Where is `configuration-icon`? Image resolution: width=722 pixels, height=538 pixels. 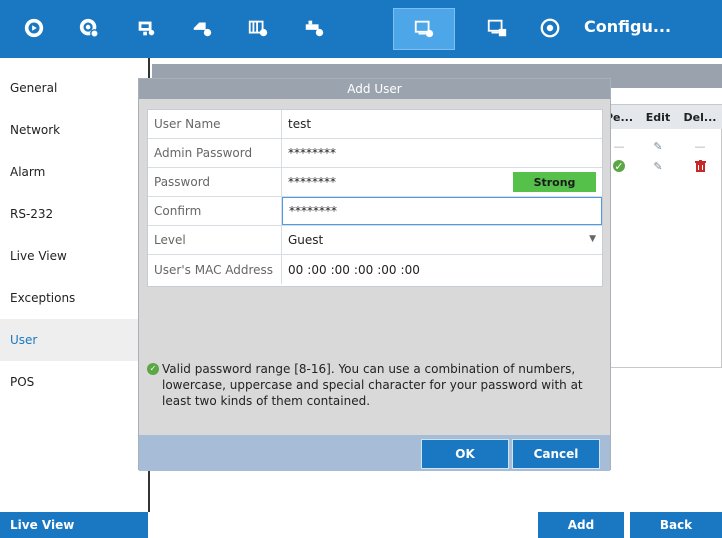
configuration-icon is located at coordinates (550, 28).